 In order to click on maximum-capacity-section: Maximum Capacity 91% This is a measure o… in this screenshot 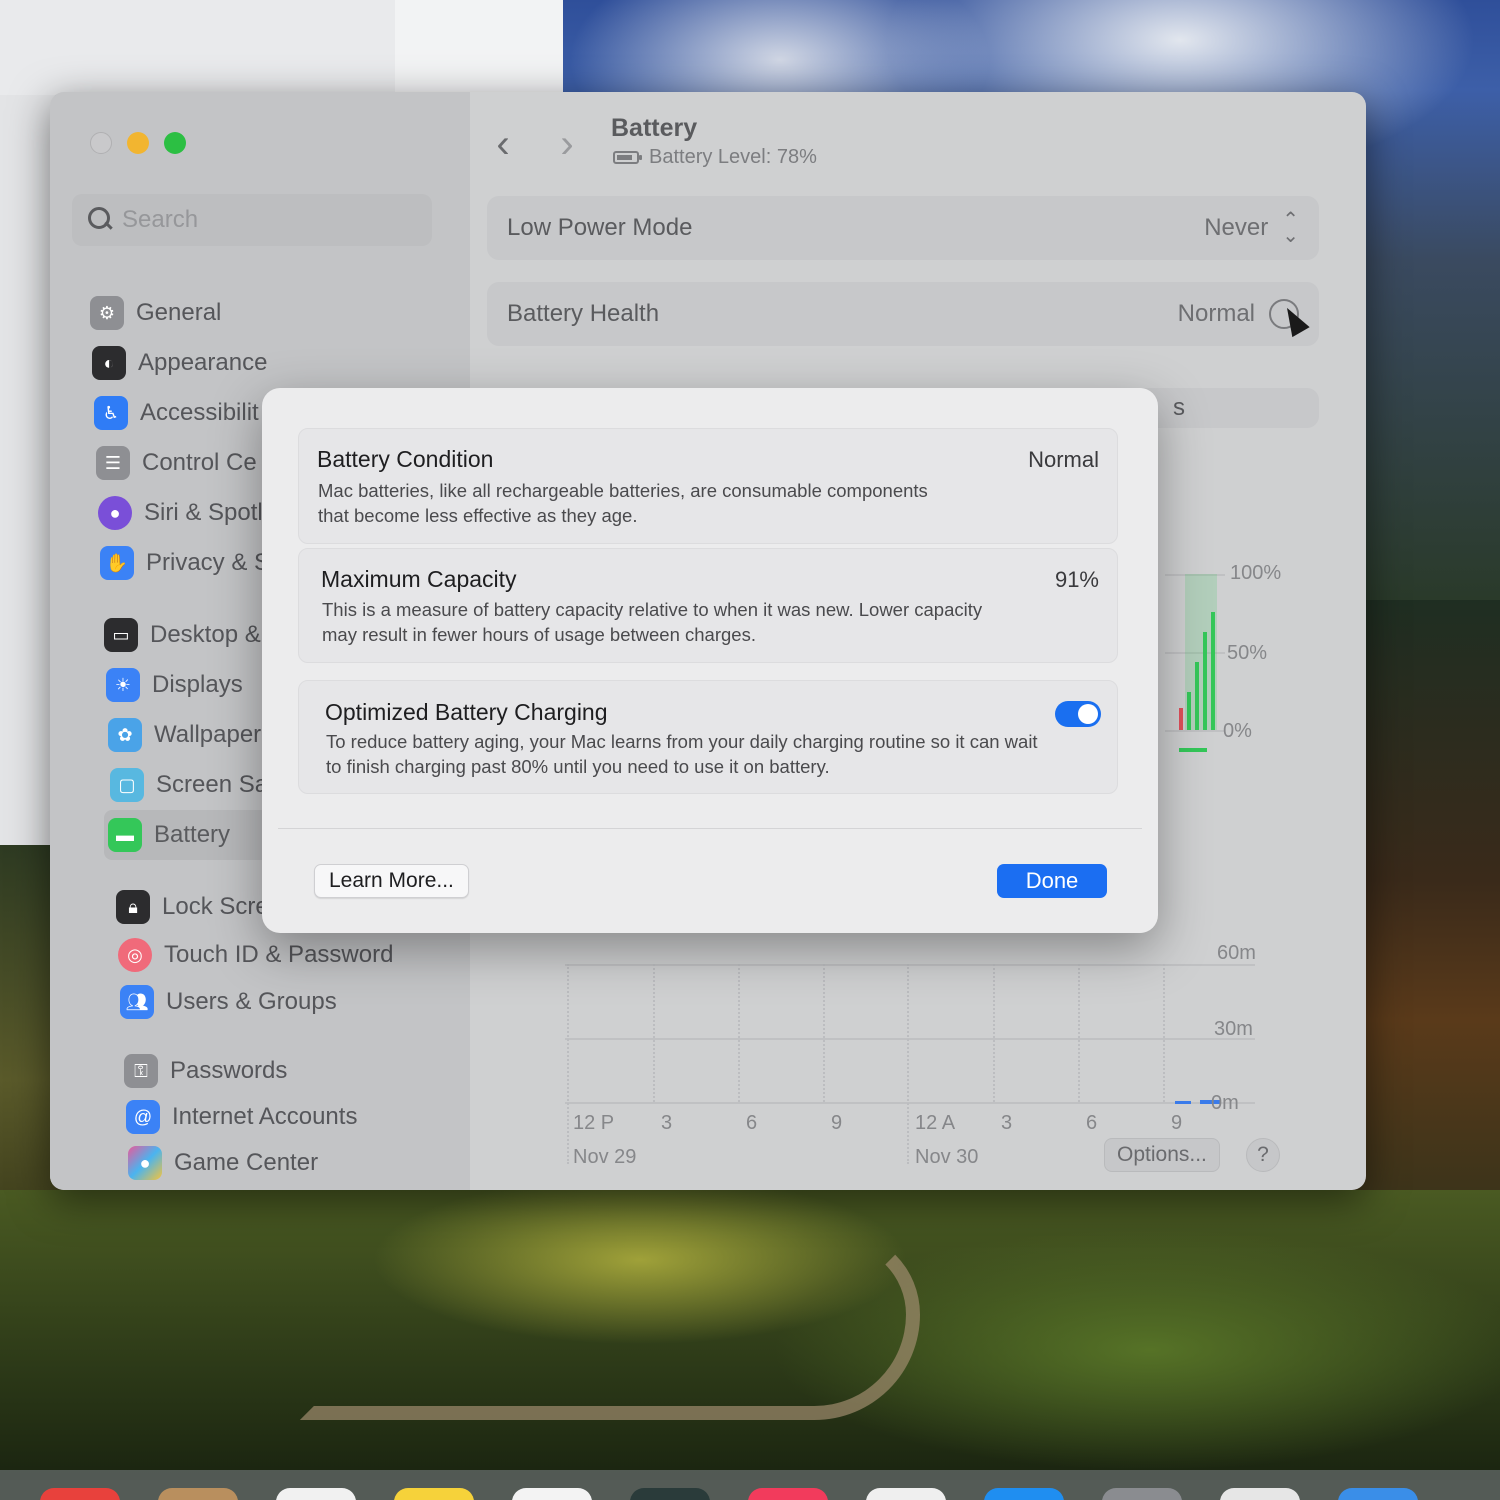, I will do `click(708, 605)`.